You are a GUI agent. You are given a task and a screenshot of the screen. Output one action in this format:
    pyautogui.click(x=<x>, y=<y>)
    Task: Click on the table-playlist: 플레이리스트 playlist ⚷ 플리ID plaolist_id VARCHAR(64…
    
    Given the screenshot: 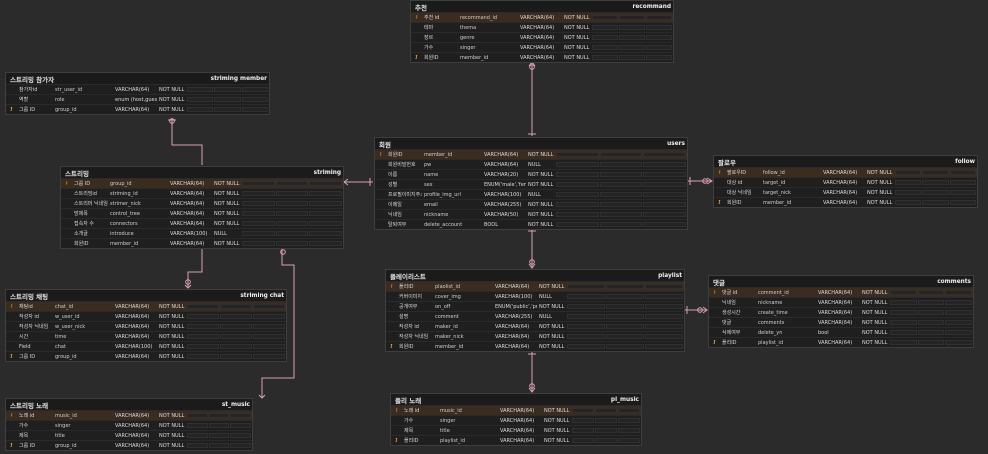 What is the action you would take?
    pyautogui.click(x=535, y=310)
    